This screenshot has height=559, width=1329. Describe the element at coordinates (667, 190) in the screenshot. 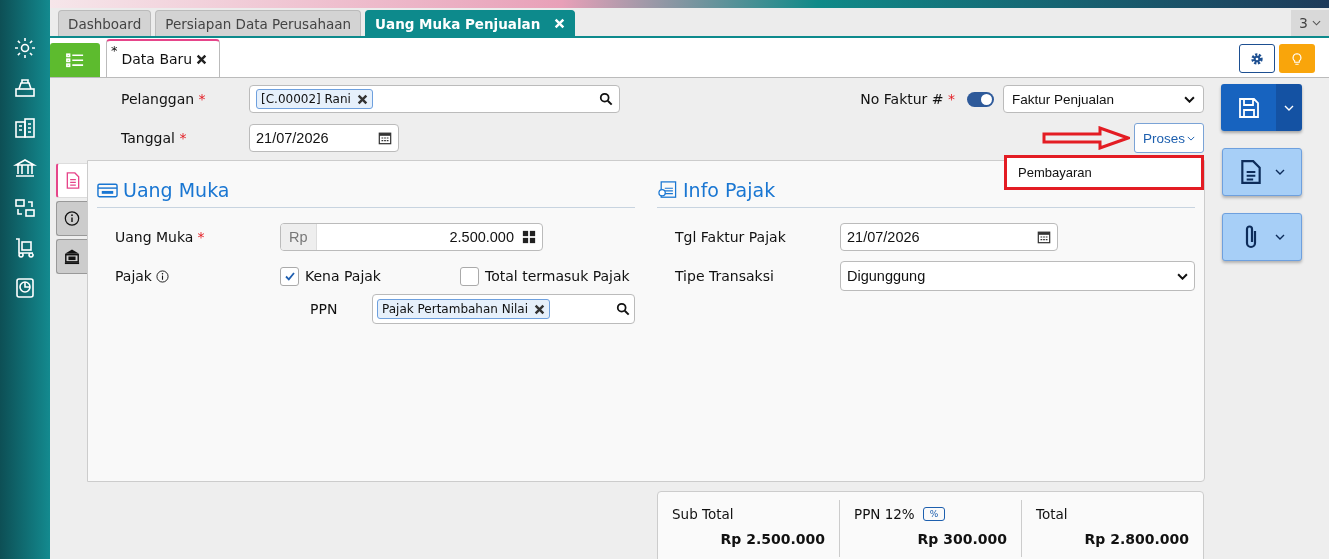

I see `tax-document-icon` at that location.